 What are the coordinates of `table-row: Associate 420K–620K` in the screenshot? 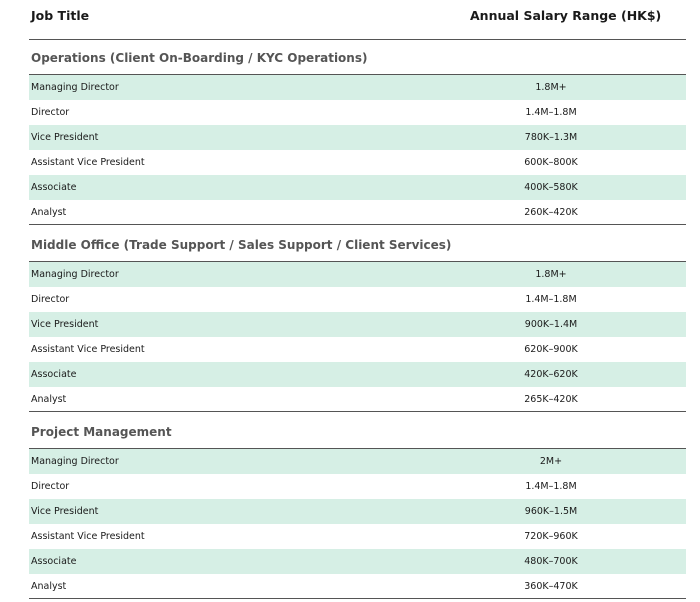 It's located at (357, 374).